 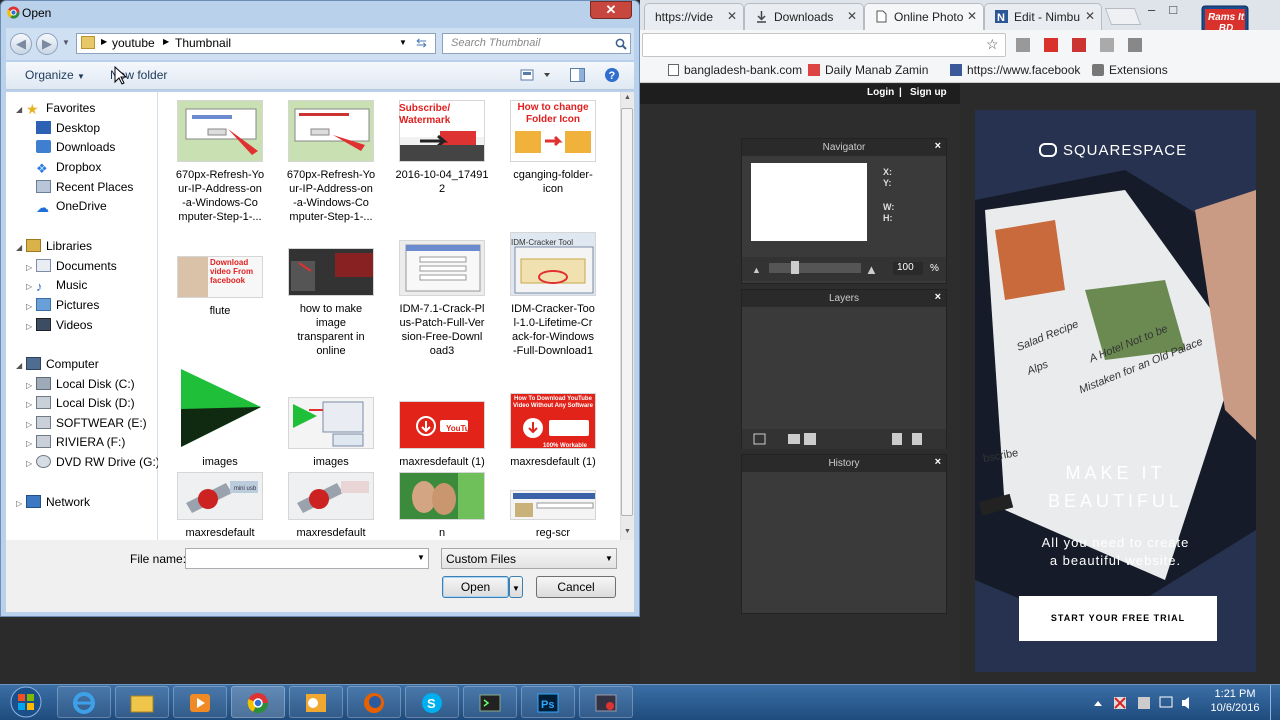 I want to click on nav-drive-f: ▷ RIVIERA (F:), so click(x=75, y=442).